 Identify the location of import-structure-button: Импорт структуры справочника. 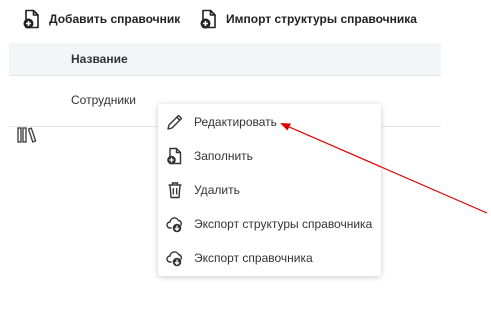
(308, 19).